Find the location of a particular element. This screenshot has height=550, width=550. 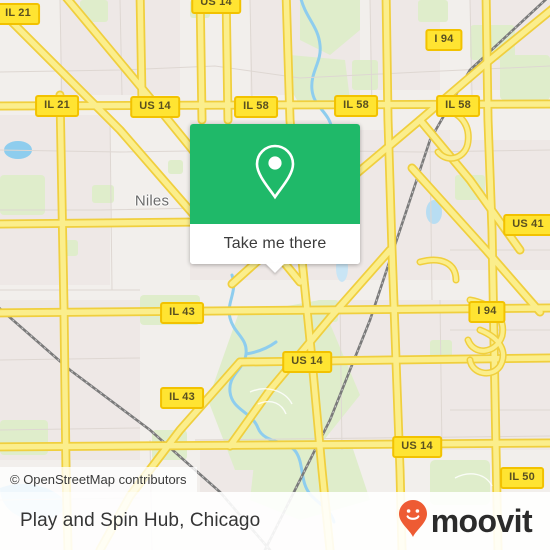

map-place-label: Niles is located at coordinates (152, 201).